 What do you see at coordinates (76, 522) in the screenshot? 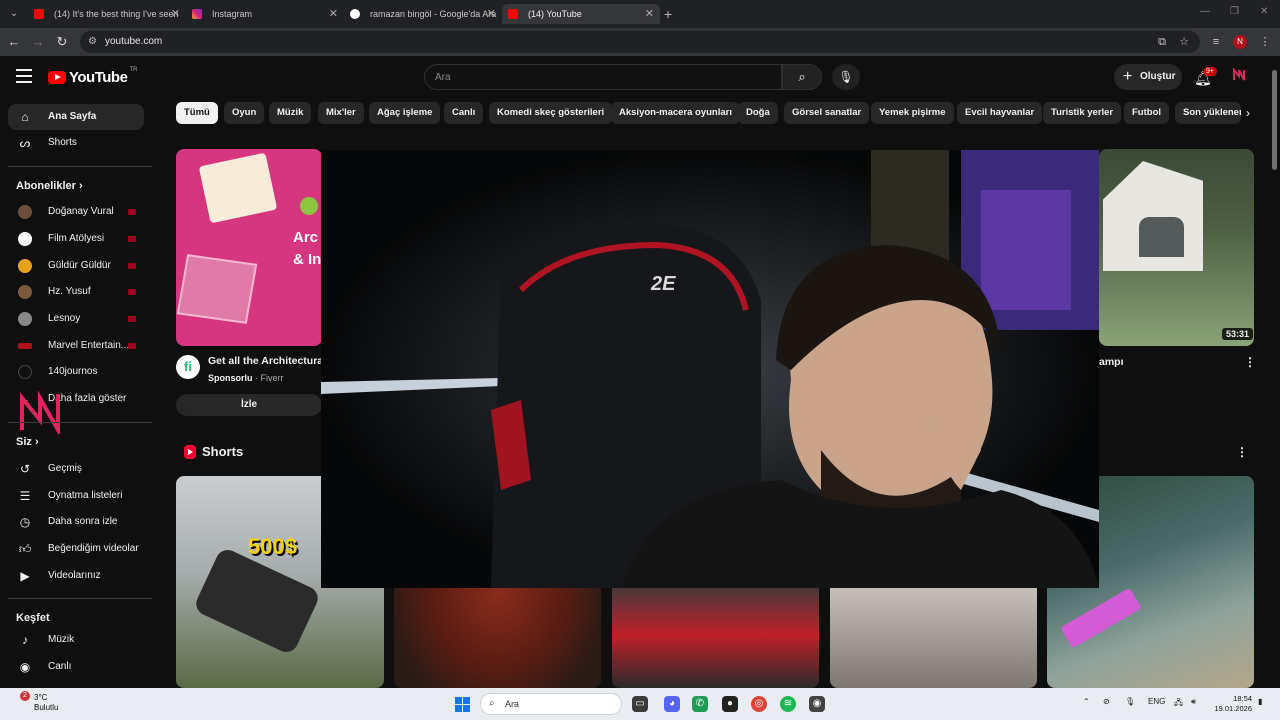
I see `sidebar-item-watch-later: ◷ Daha sonra izle` at bounding box center [76, 522].